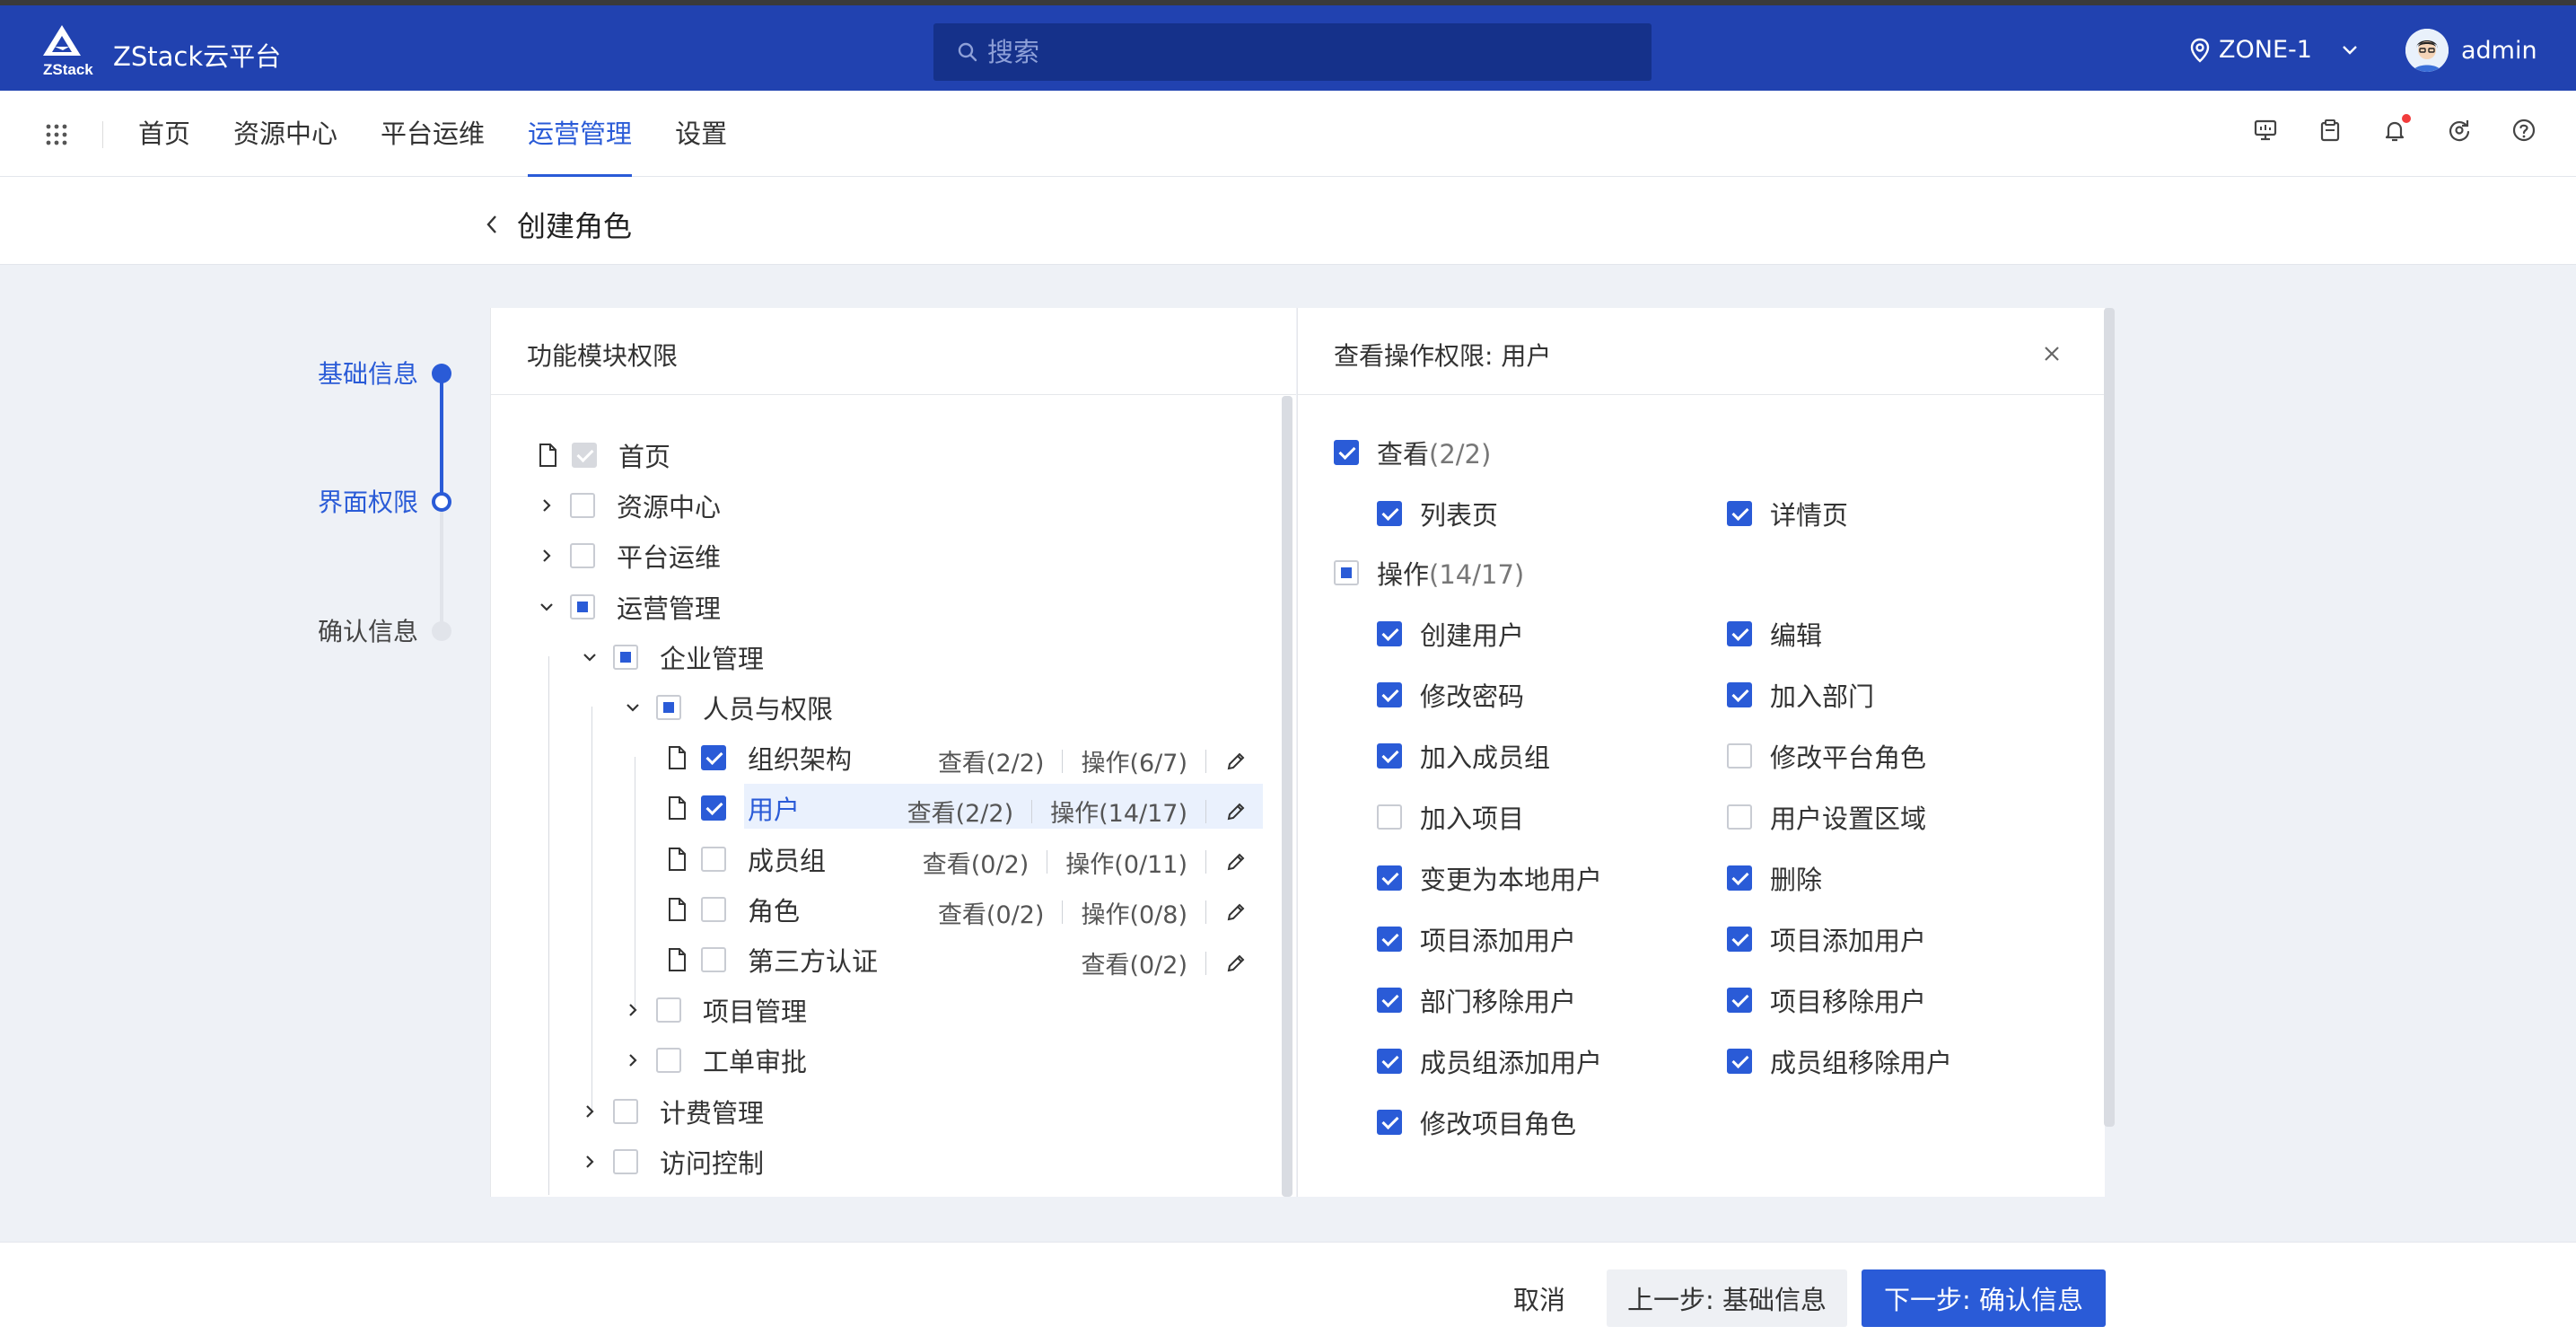  What do you see at coordinates (1287, 797) in the screenshot?
I see `left-panel-scrollbar` at bounding box center [1287, 797].